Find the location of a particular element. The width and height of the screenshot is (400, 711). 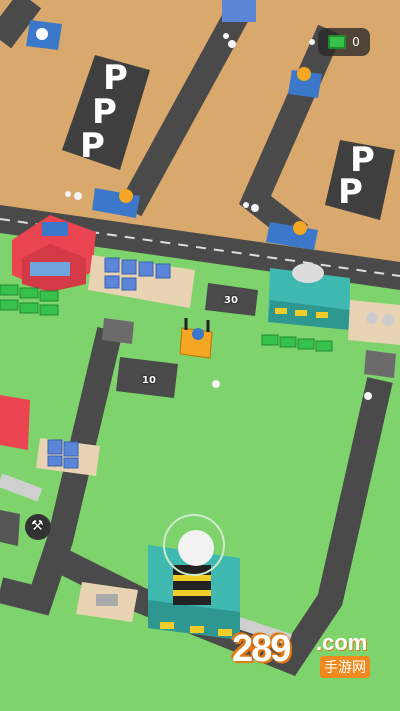

watermark-number: 289 is located at coordinates (261, 649).